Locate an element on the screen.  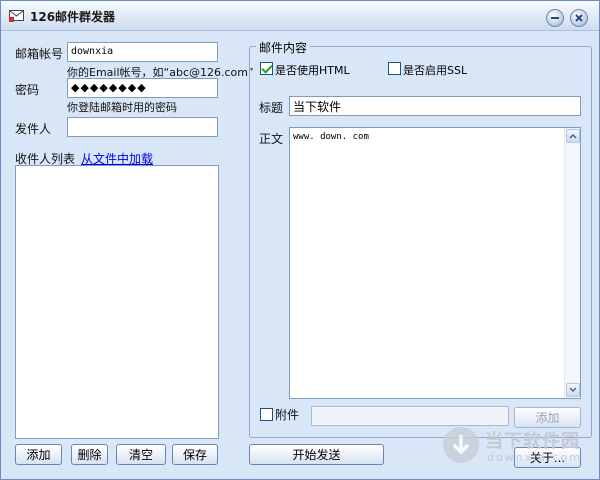
use-ssl-checkbox is located at coordinates (394, 68).